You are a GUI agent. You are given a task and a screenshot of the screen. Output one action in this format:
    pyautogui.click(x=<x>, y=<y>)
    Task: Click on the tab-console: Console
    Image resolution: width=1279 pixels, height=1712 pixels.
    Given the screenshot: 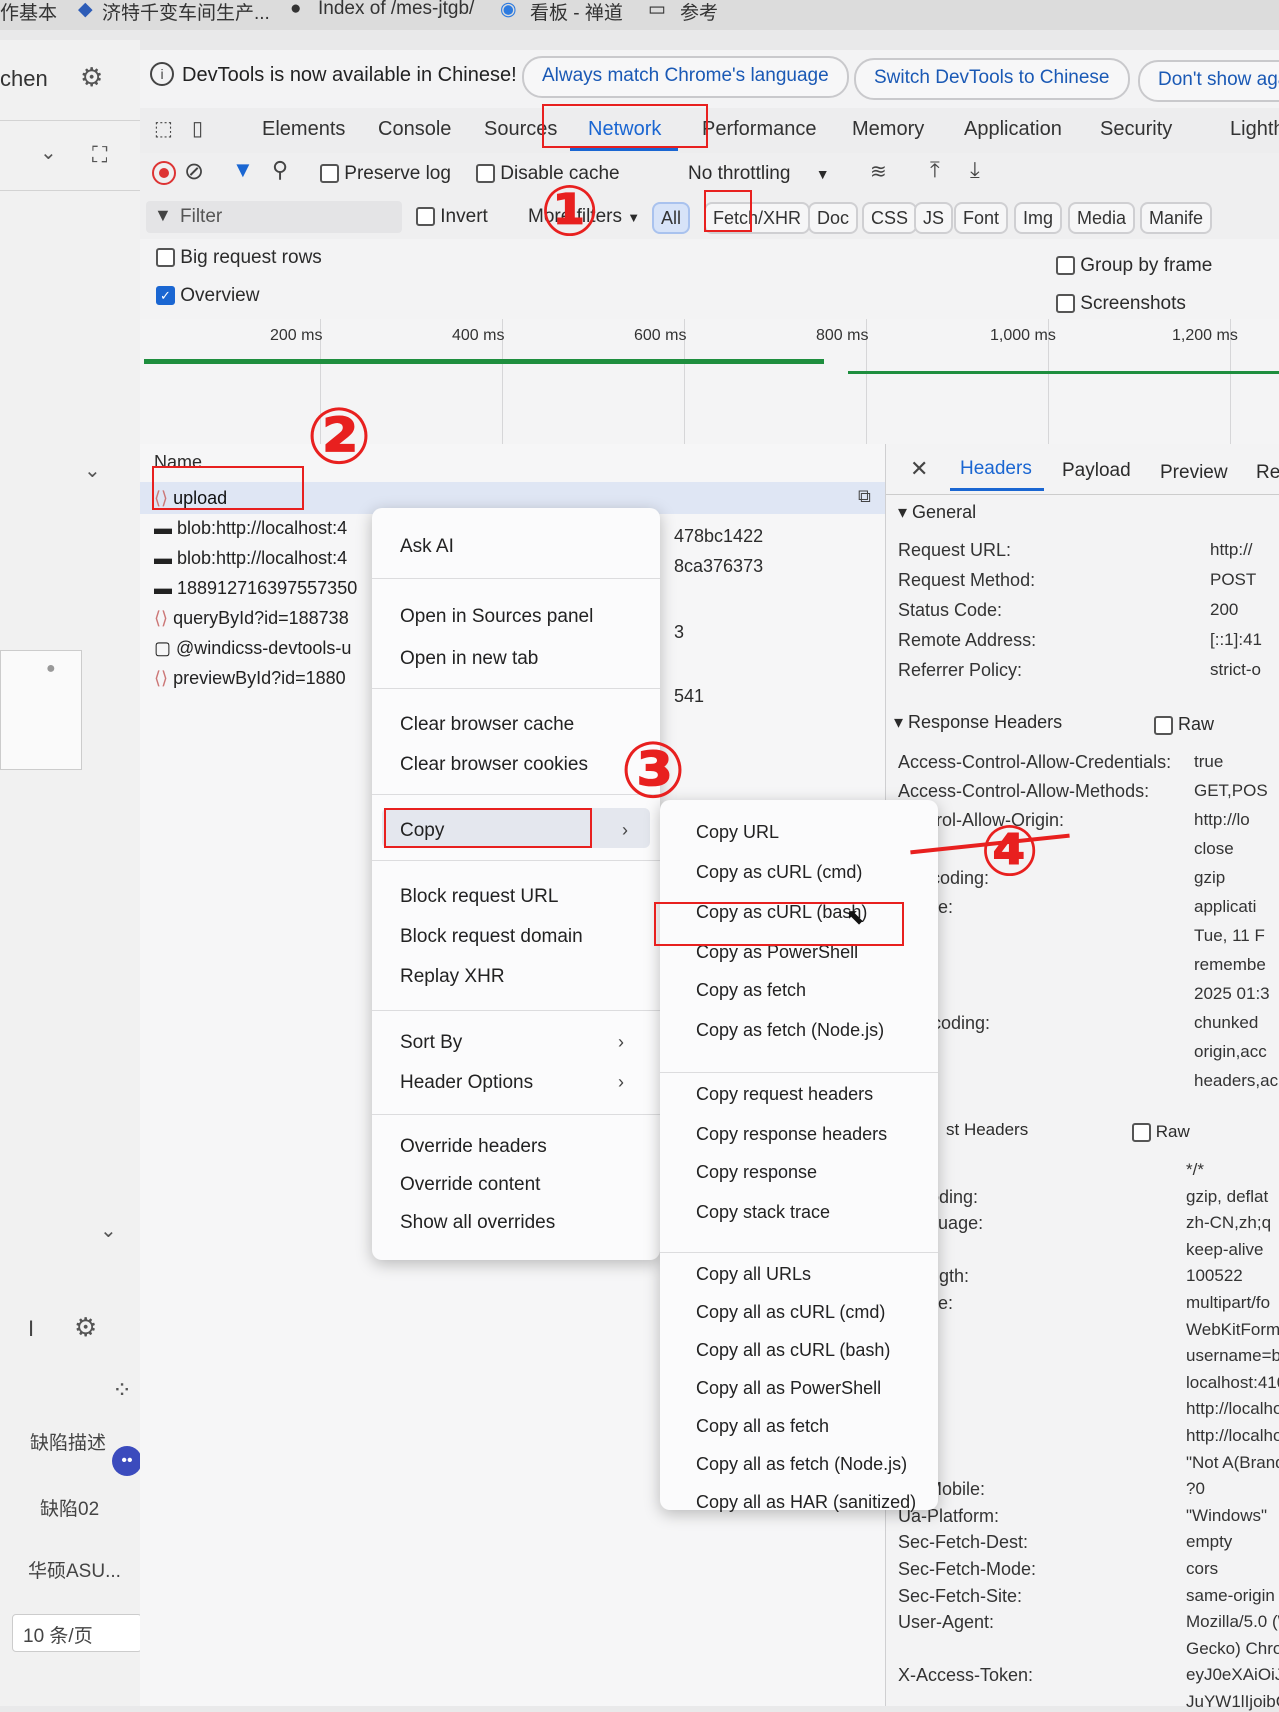 What is the action you would take?
    pyautogui.click(x=414, y=129)
    